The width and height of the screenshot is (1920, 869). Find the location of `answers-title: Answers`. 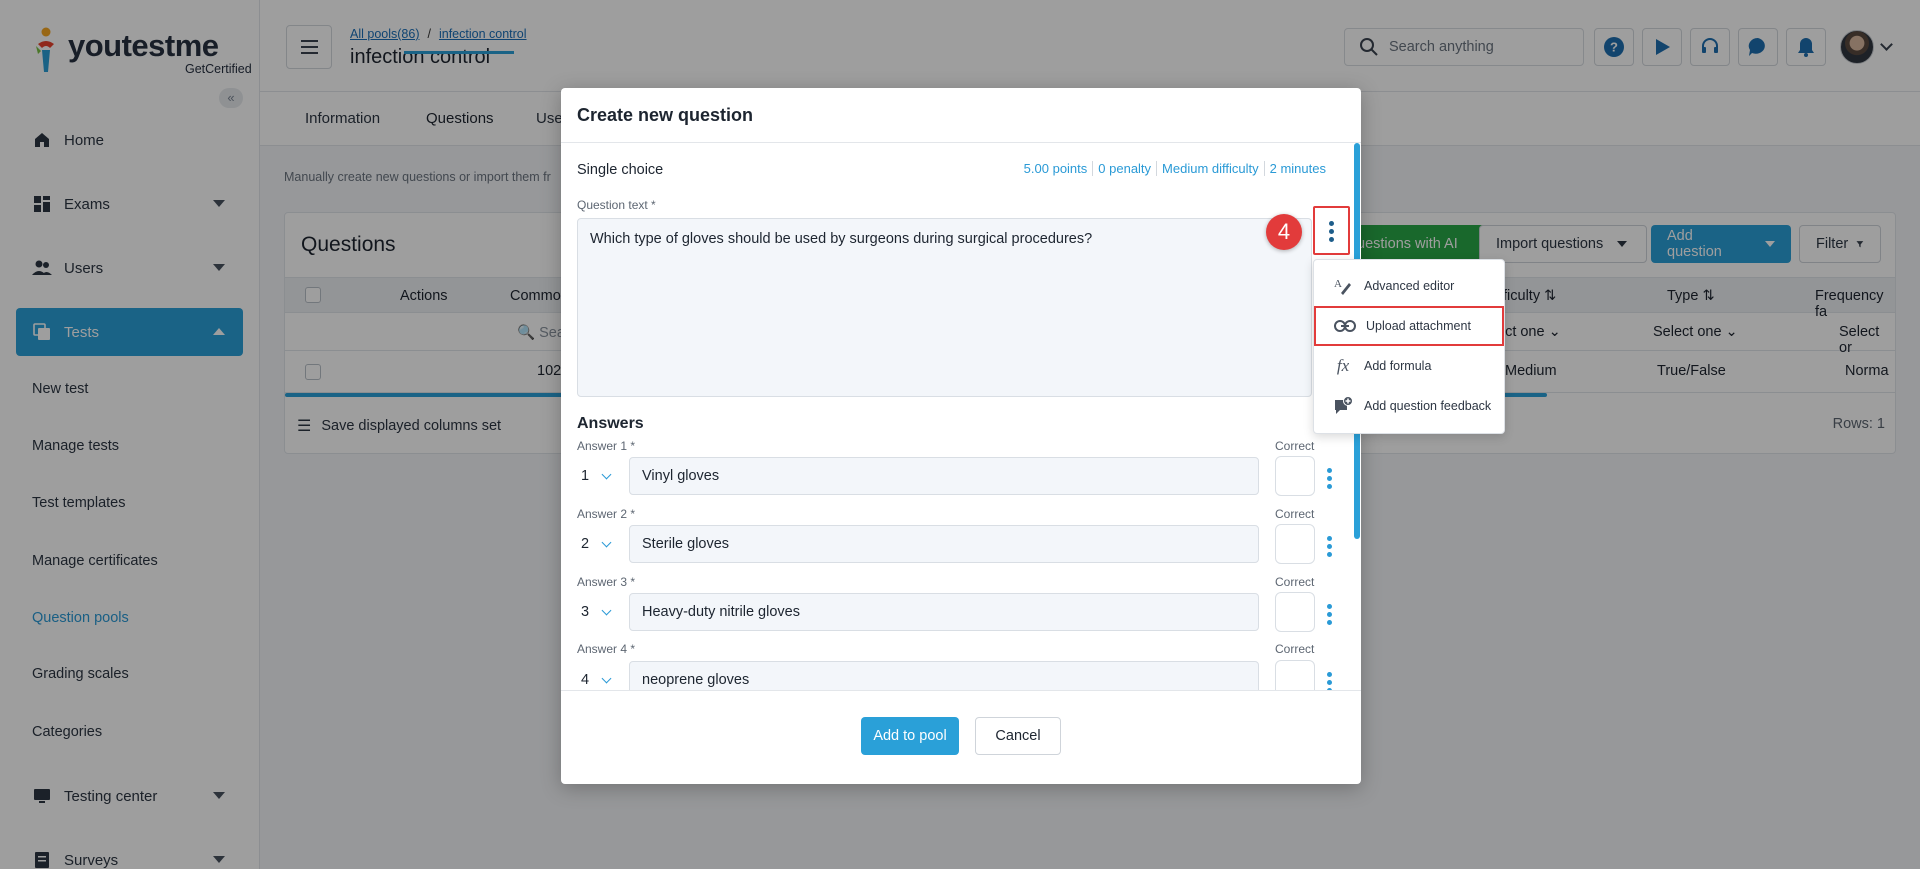

answers-title: Answers is located at coordinates (610, 423).